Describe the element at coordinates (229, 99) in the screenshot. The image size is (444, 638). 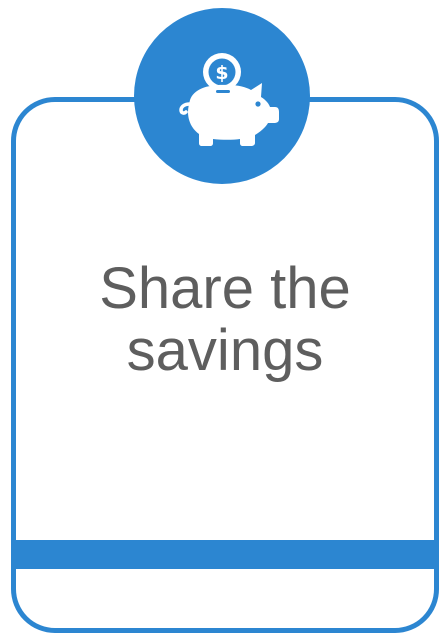
I see `piggy-bank-icon: $` at that location.